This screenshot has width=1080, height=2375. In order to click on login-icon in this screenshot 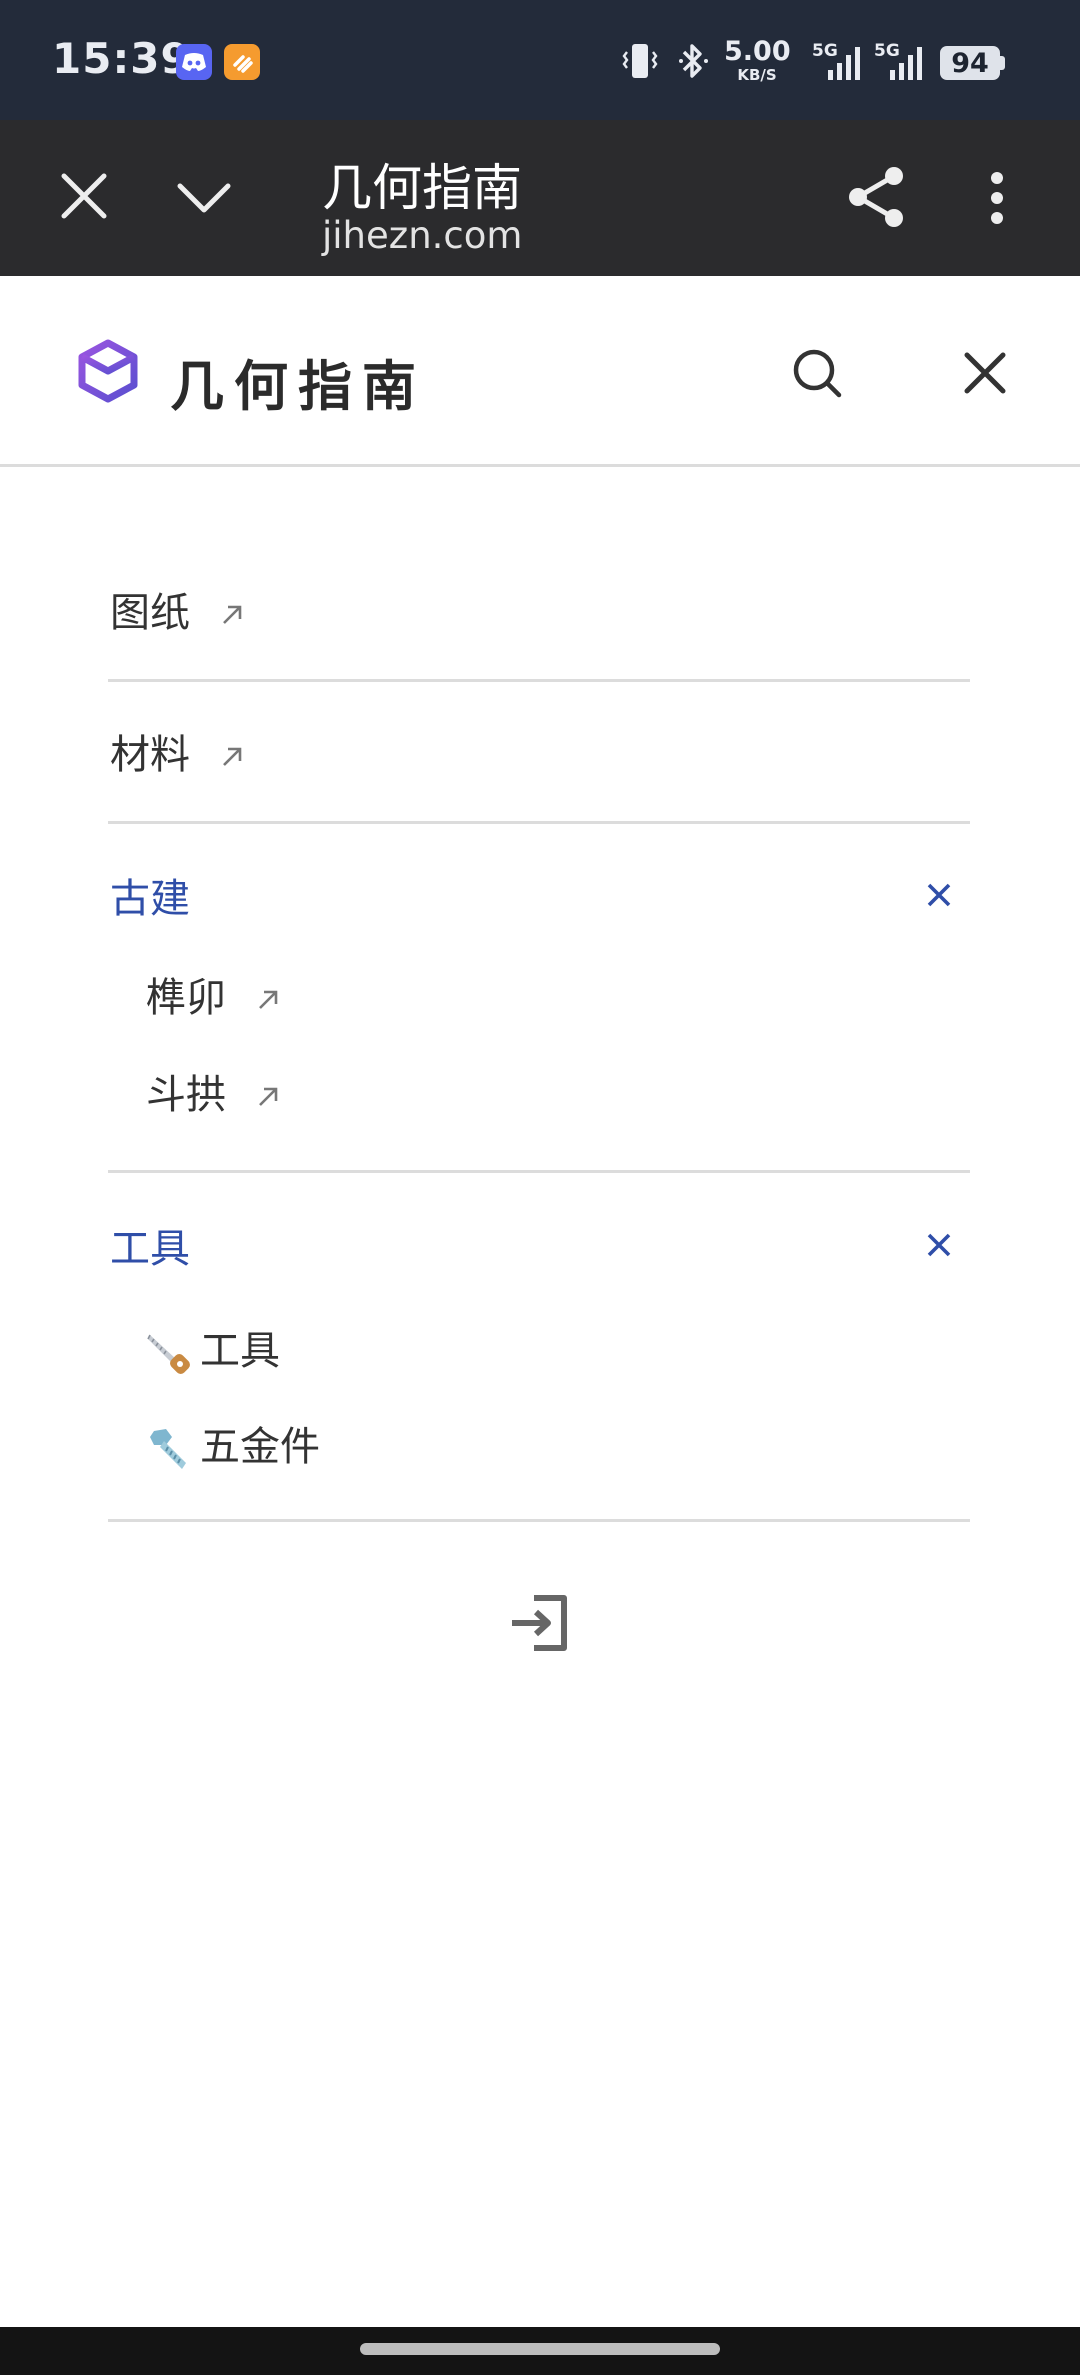, I will do `click(540, 1623)`.